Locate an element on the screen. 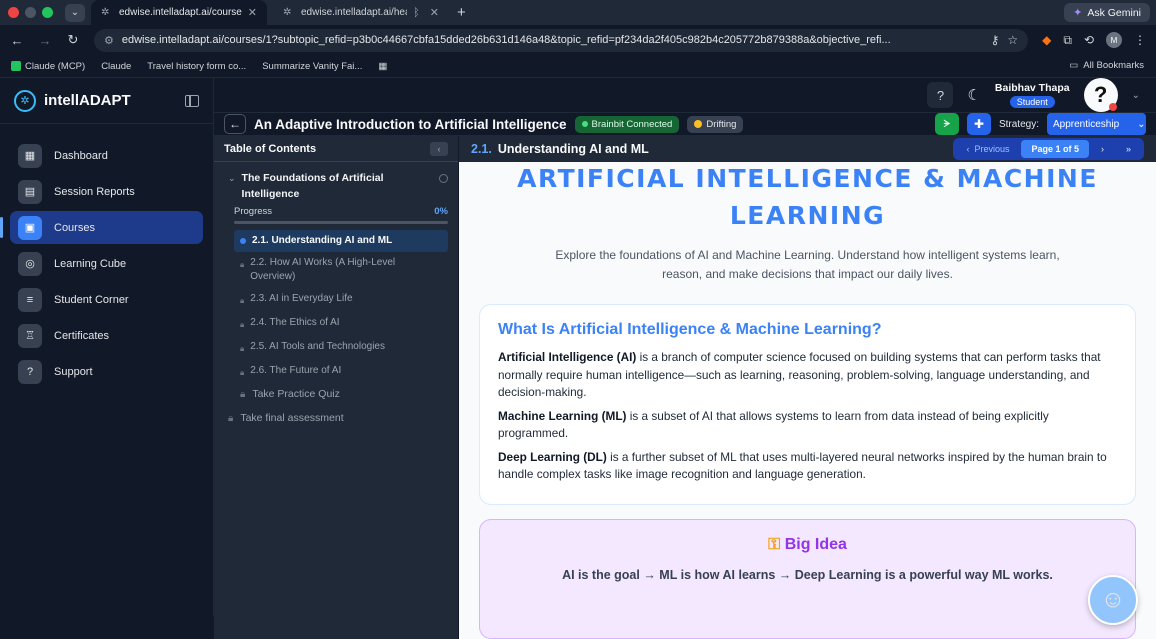 Image resolution: width=1156 pixels, height=639 pixels. dark-mode-icon: ☾ is located at coordinates (973, 95).